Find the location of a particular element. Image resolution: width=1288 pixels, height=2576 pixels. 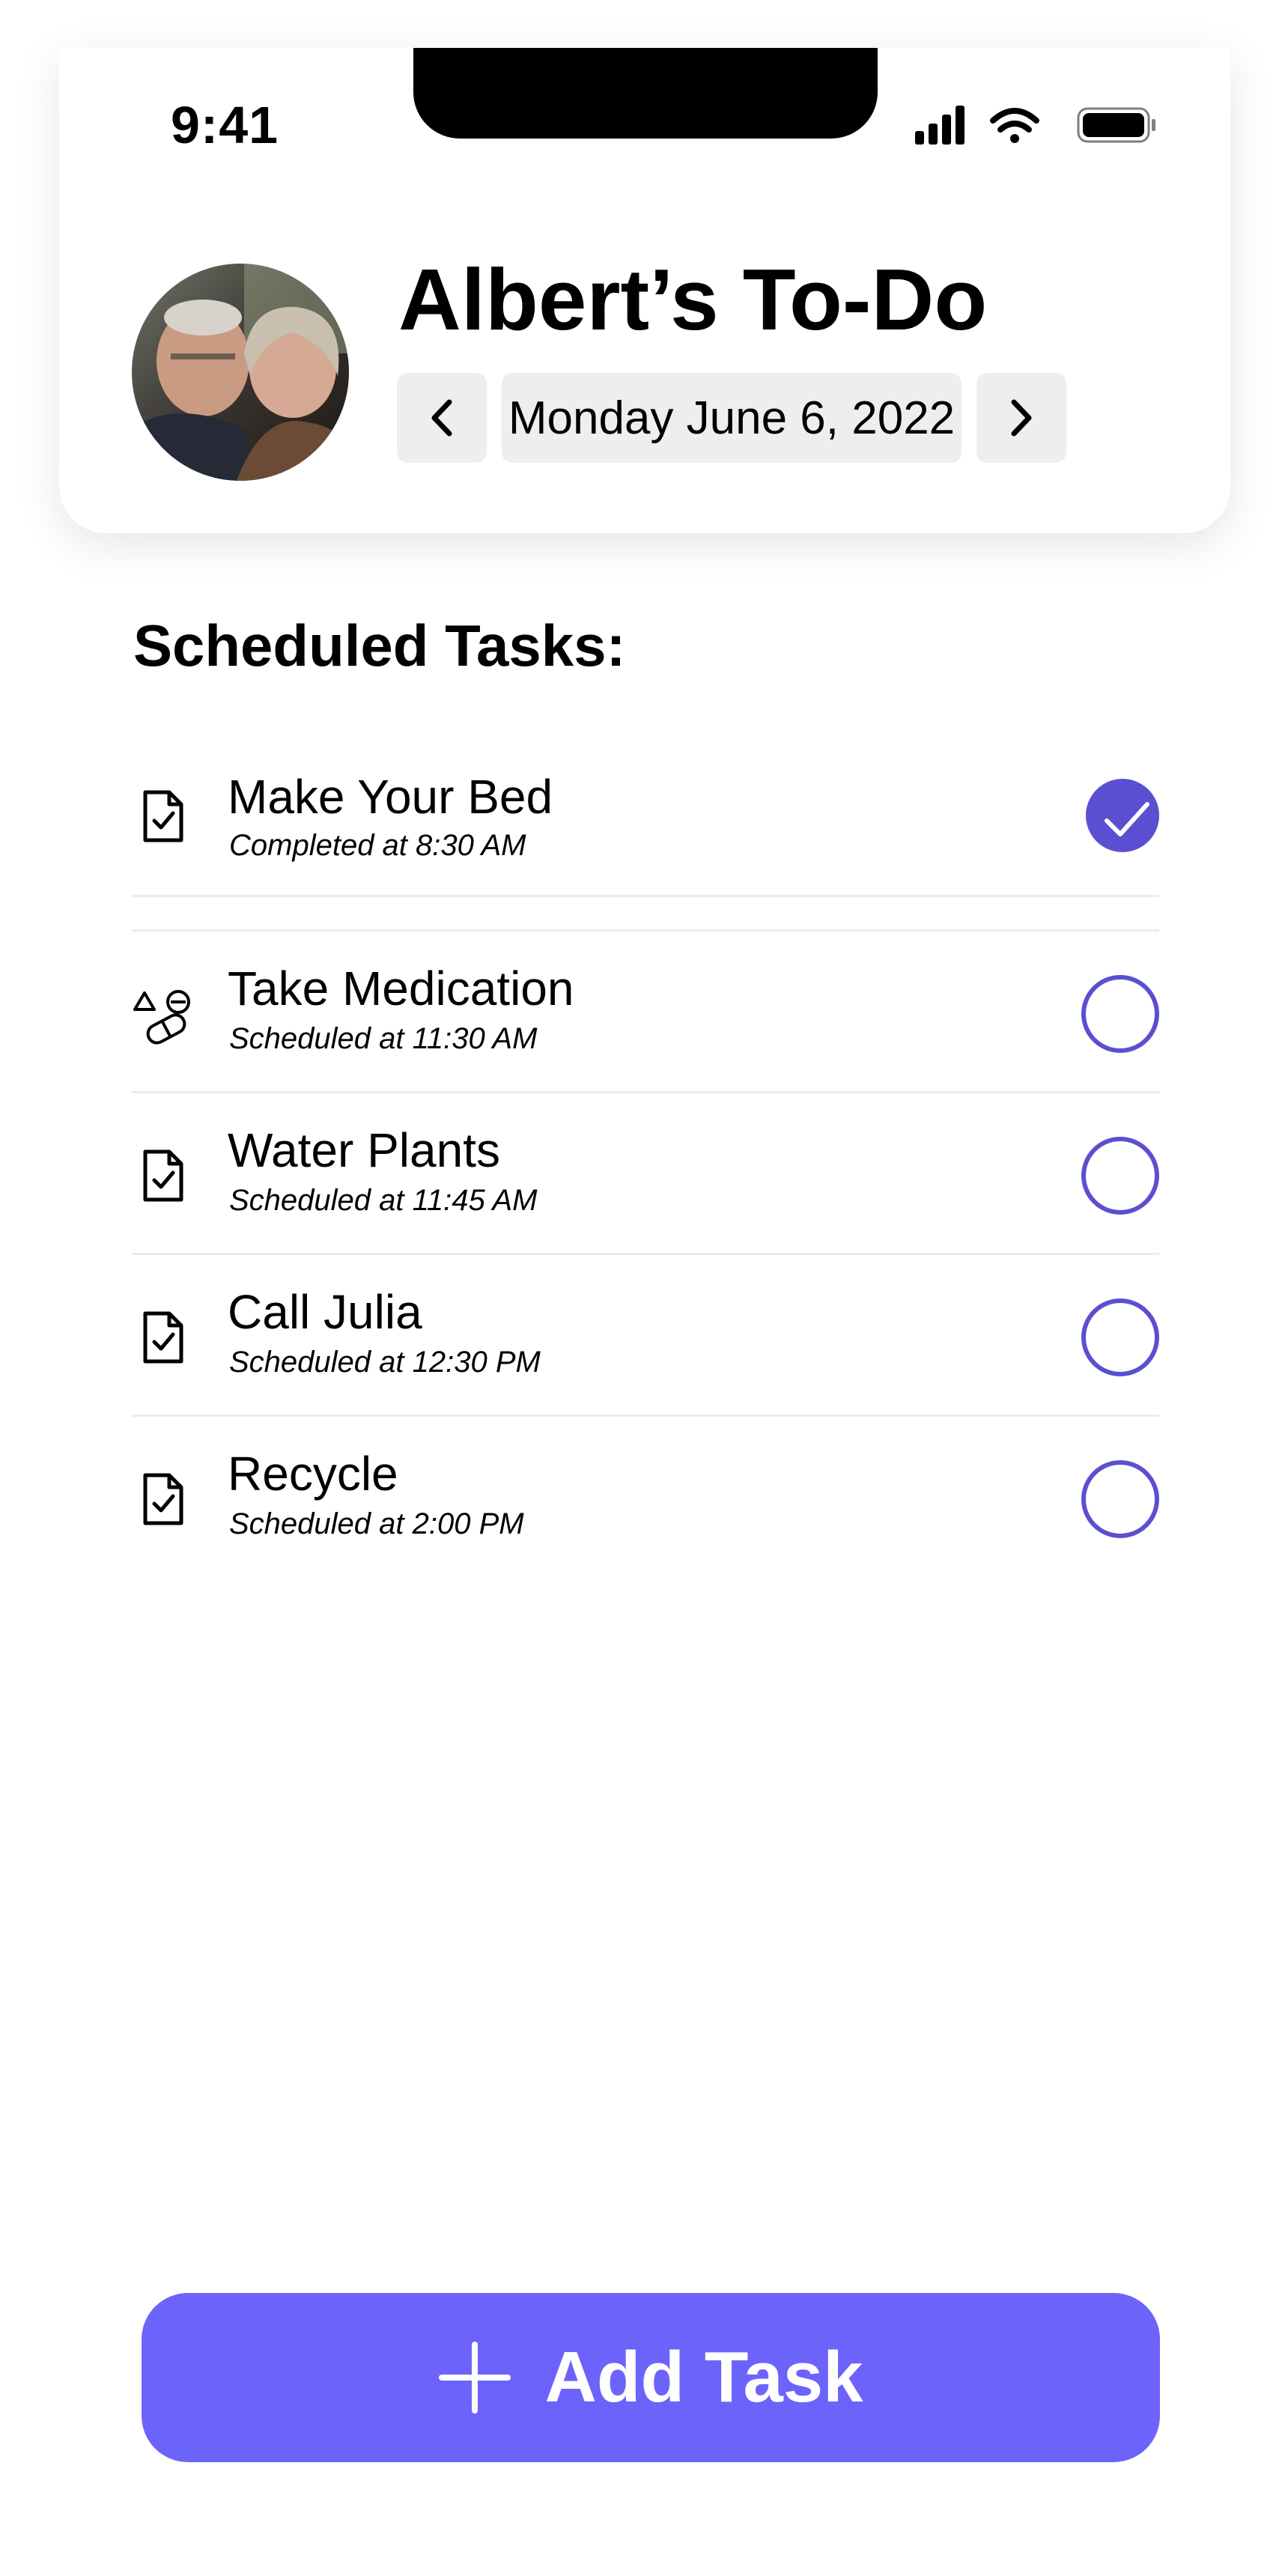

add-task-button: Add Task is located at coordinates (651, 2377).